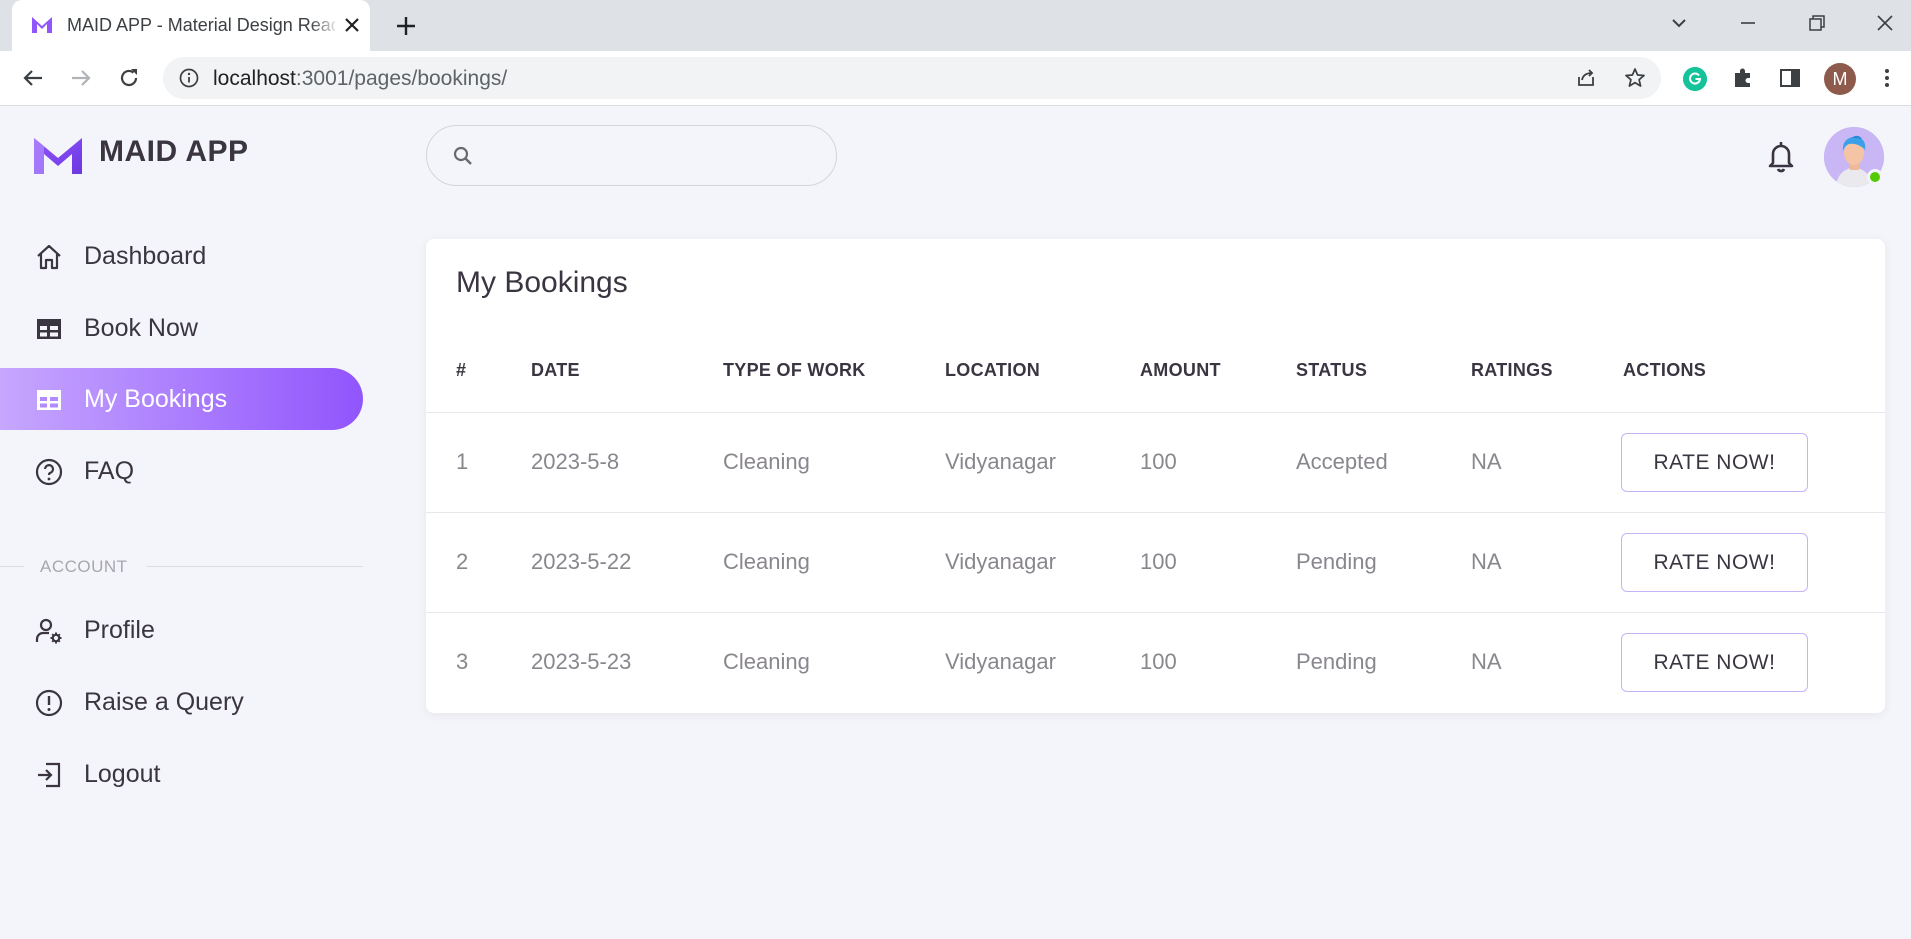 The width and height of the screenshot is (1911, 939). I want to click on sidebar-item-label: Profile, so click(119, 630).